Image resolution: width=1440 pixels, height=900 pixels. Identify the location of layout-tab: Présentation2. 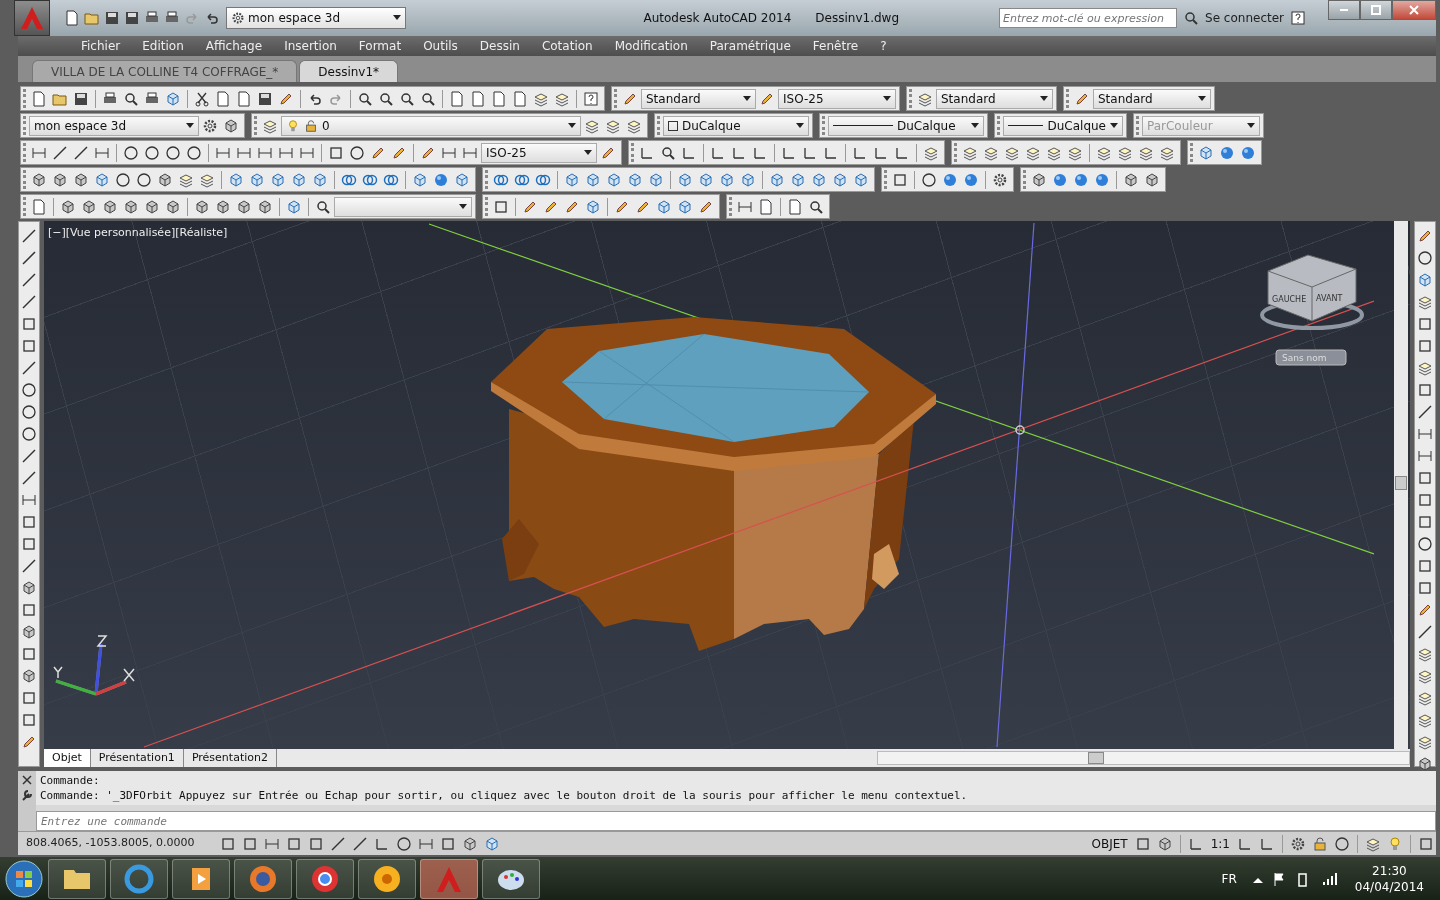
(230, 758).